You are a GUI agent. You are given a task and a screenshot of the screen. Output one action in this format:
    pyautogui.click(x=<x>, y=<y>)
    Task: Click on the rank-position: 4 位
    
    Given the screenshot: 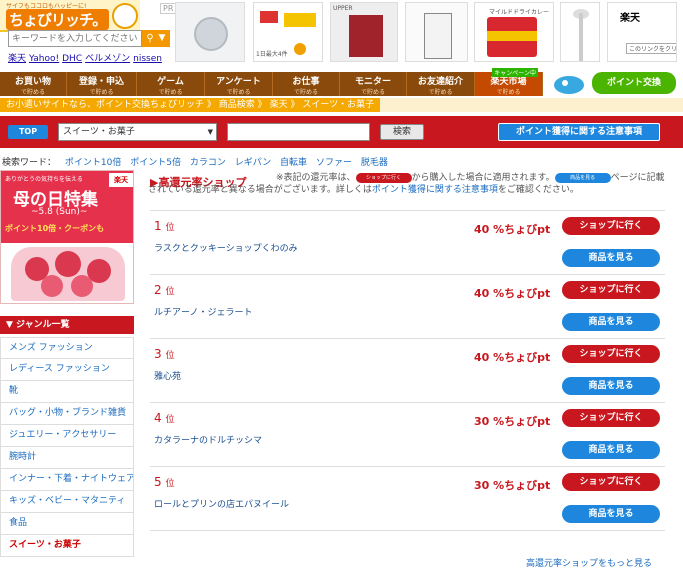 What is the action you would take?
    pyautogui.click(x=164, y=418)
    